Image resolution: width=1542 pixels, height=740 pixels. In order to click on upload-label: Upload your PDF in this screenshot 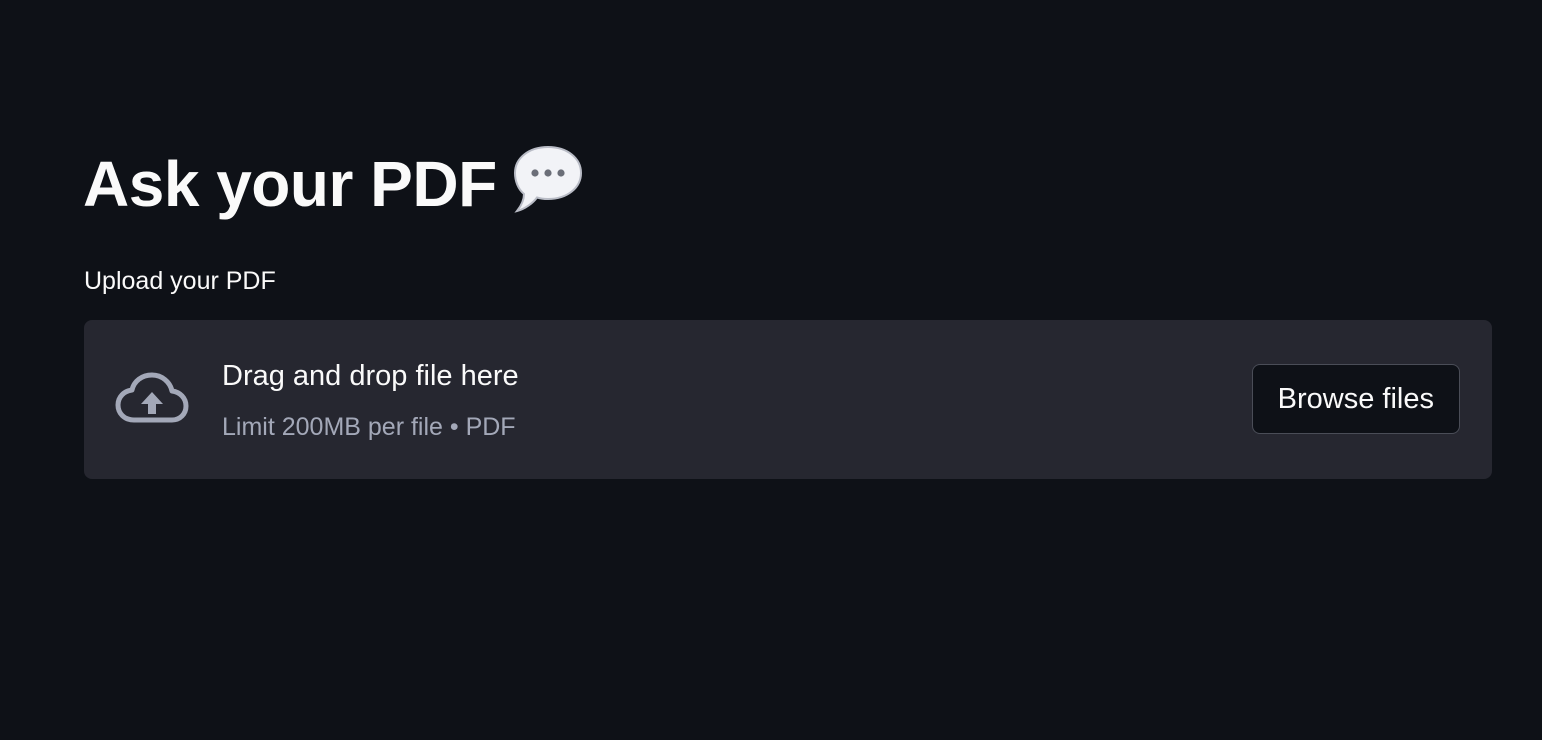, I will do `click(180, 281)`.